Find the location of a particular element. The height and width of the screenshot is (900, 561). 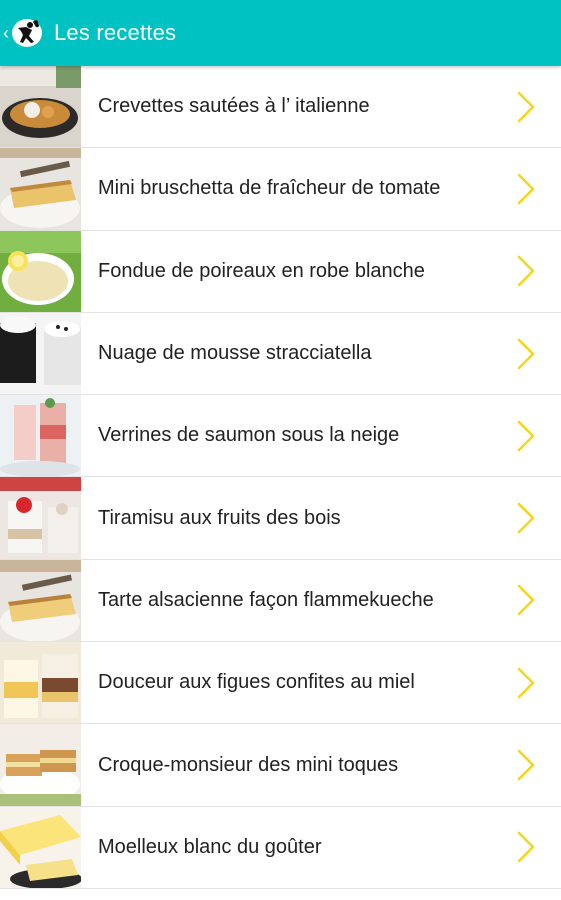

recipe-title: Crevettes sautées à l’ italienne is located at coordinates (234, 106).